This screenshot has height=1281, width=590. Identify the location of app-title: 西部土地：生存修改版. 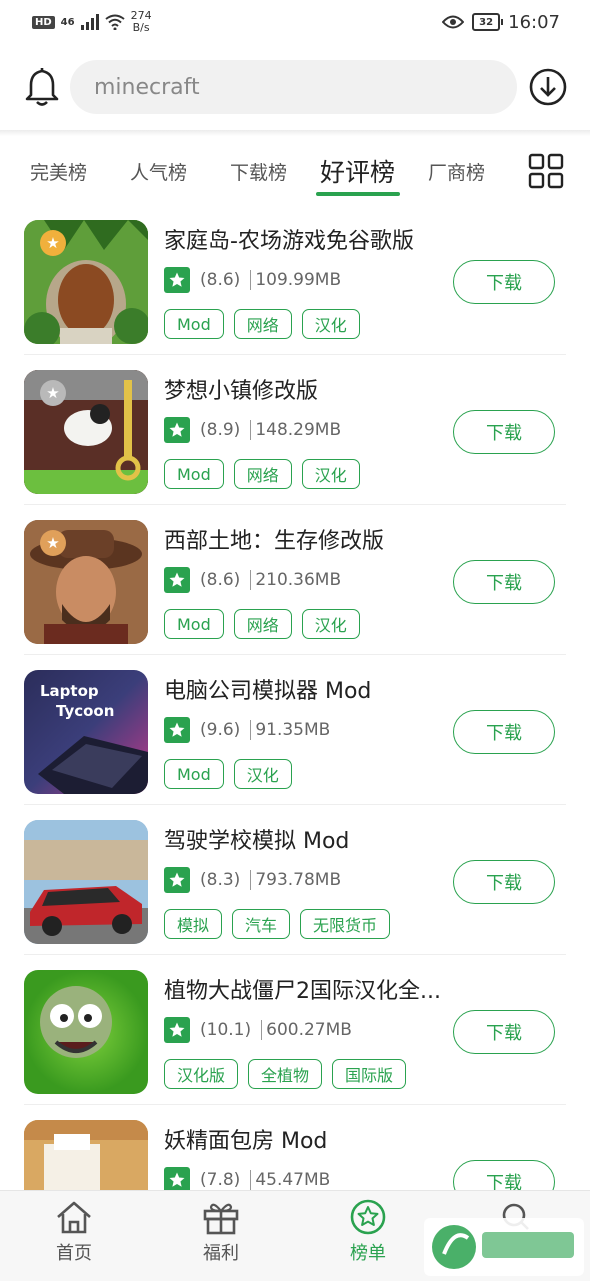
(274, 539).